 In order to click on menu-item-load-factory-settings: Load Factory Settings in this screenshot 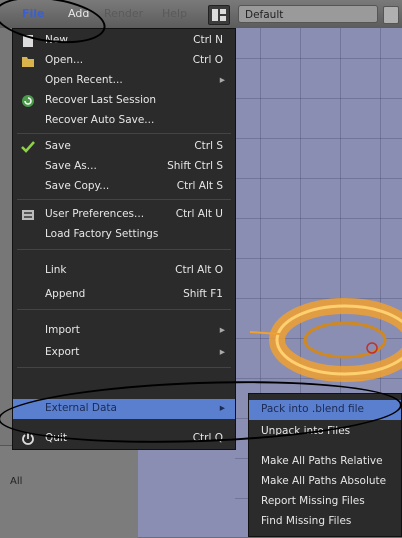, I will do `click(124, 235)`.